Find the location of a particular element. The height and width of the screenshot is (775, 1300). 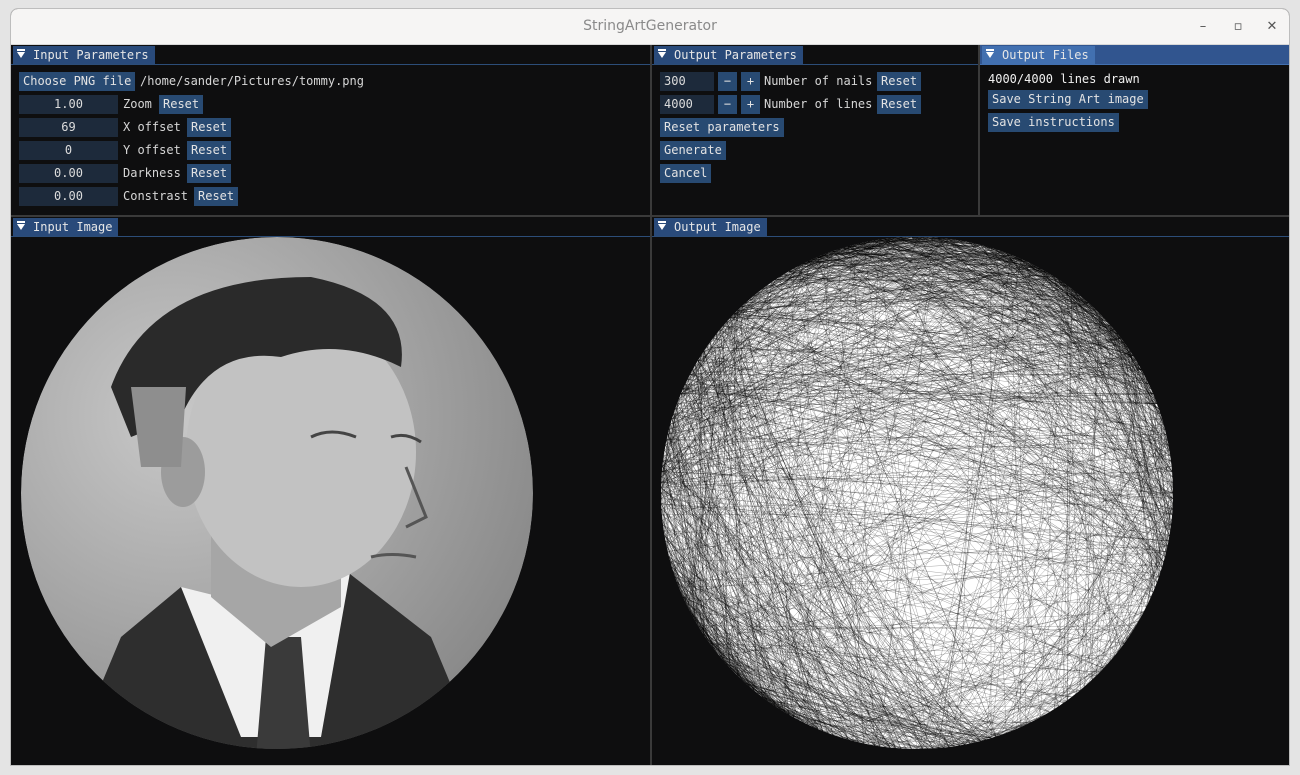

title-bar: StringArtGenerator – ▫ ✕ is located at coordinates (650, 27).